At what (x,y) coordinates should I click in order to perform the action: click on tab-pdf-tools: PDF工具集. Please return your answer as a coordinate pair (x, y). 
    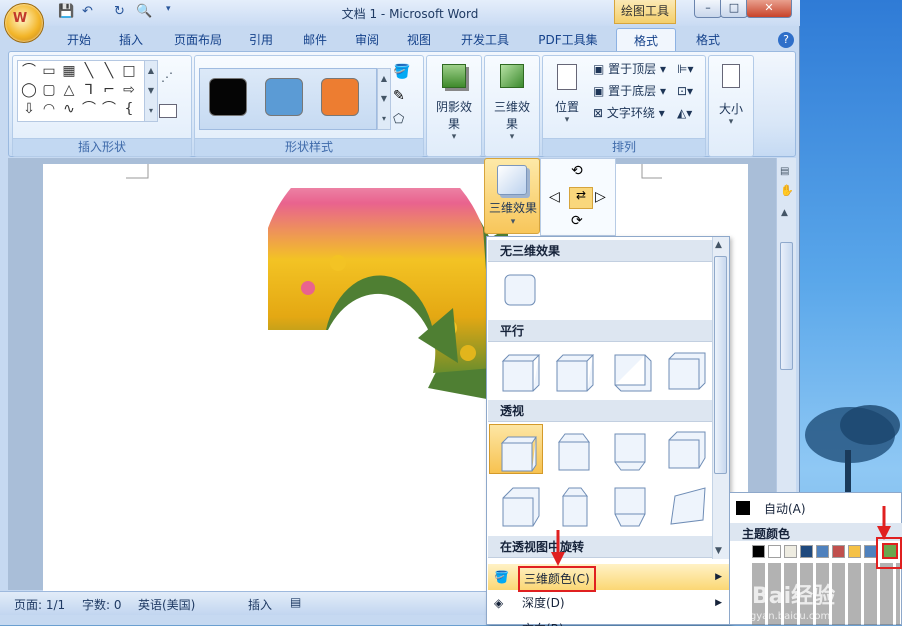
    Looking at the image, I should click on (568, 40).